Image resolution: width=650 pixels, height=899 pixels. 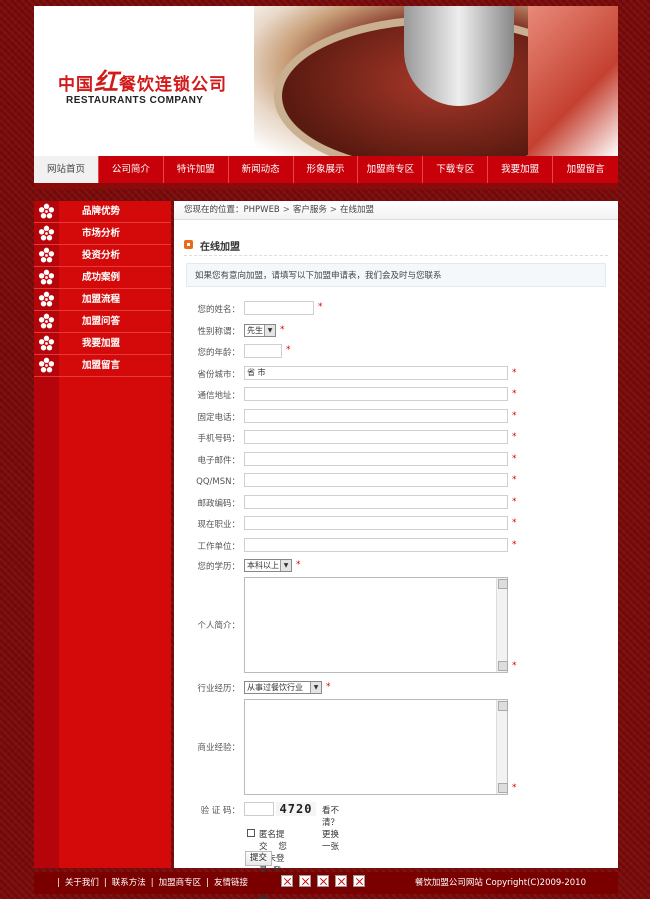 I want to click on city-input: 省 市, so click(x=376, y=373).